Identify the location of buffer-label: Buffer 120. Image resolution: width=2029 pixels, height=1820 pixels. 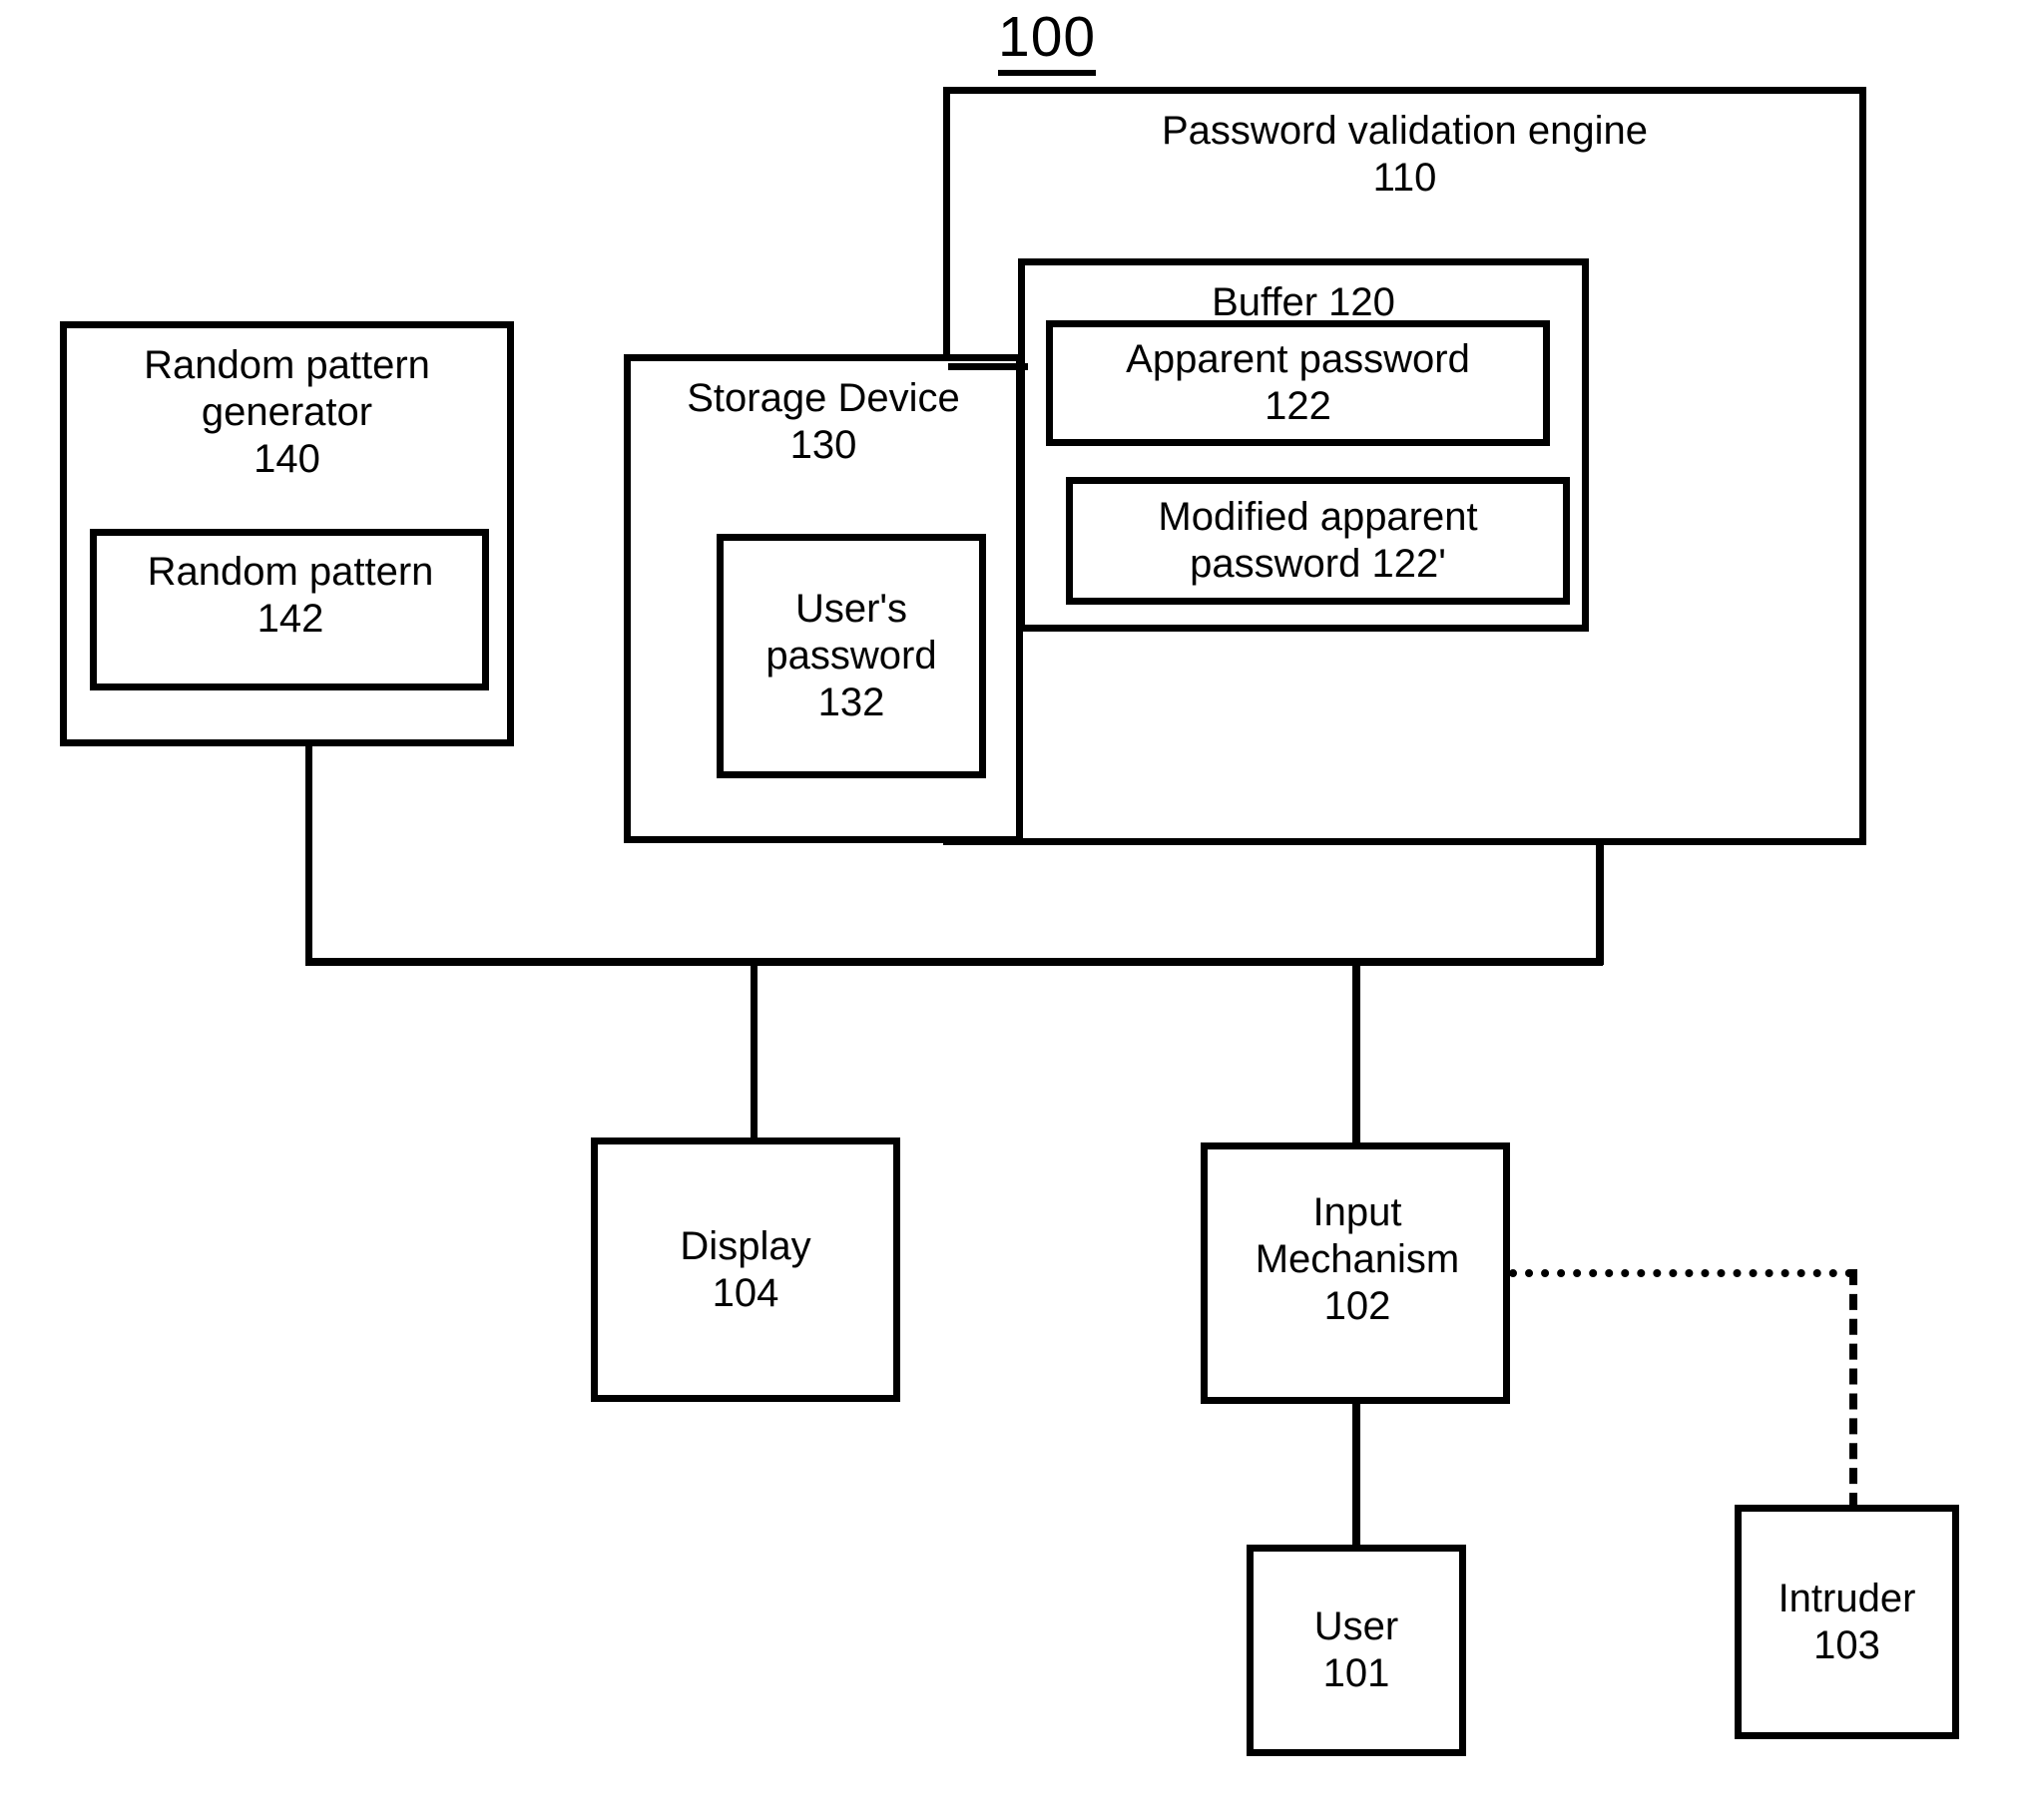
(1303, 302).